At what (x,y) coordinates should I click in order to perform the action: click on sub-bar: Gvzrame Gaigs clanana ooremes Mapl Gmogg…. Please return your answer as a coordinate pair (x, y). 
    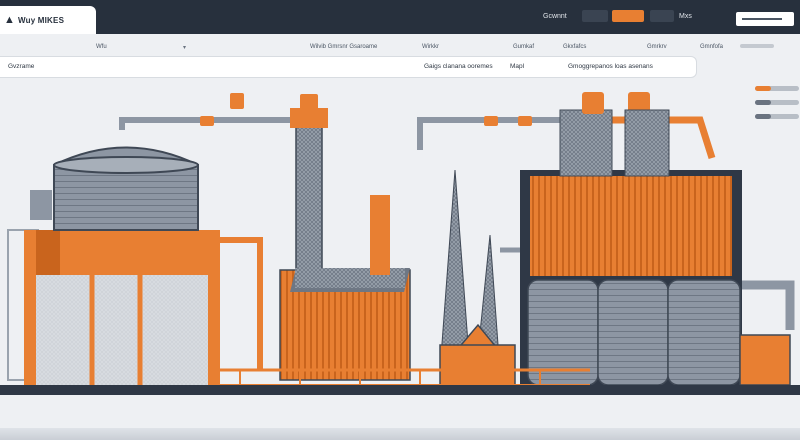
    Looking at the image, I should click on (348, 67).